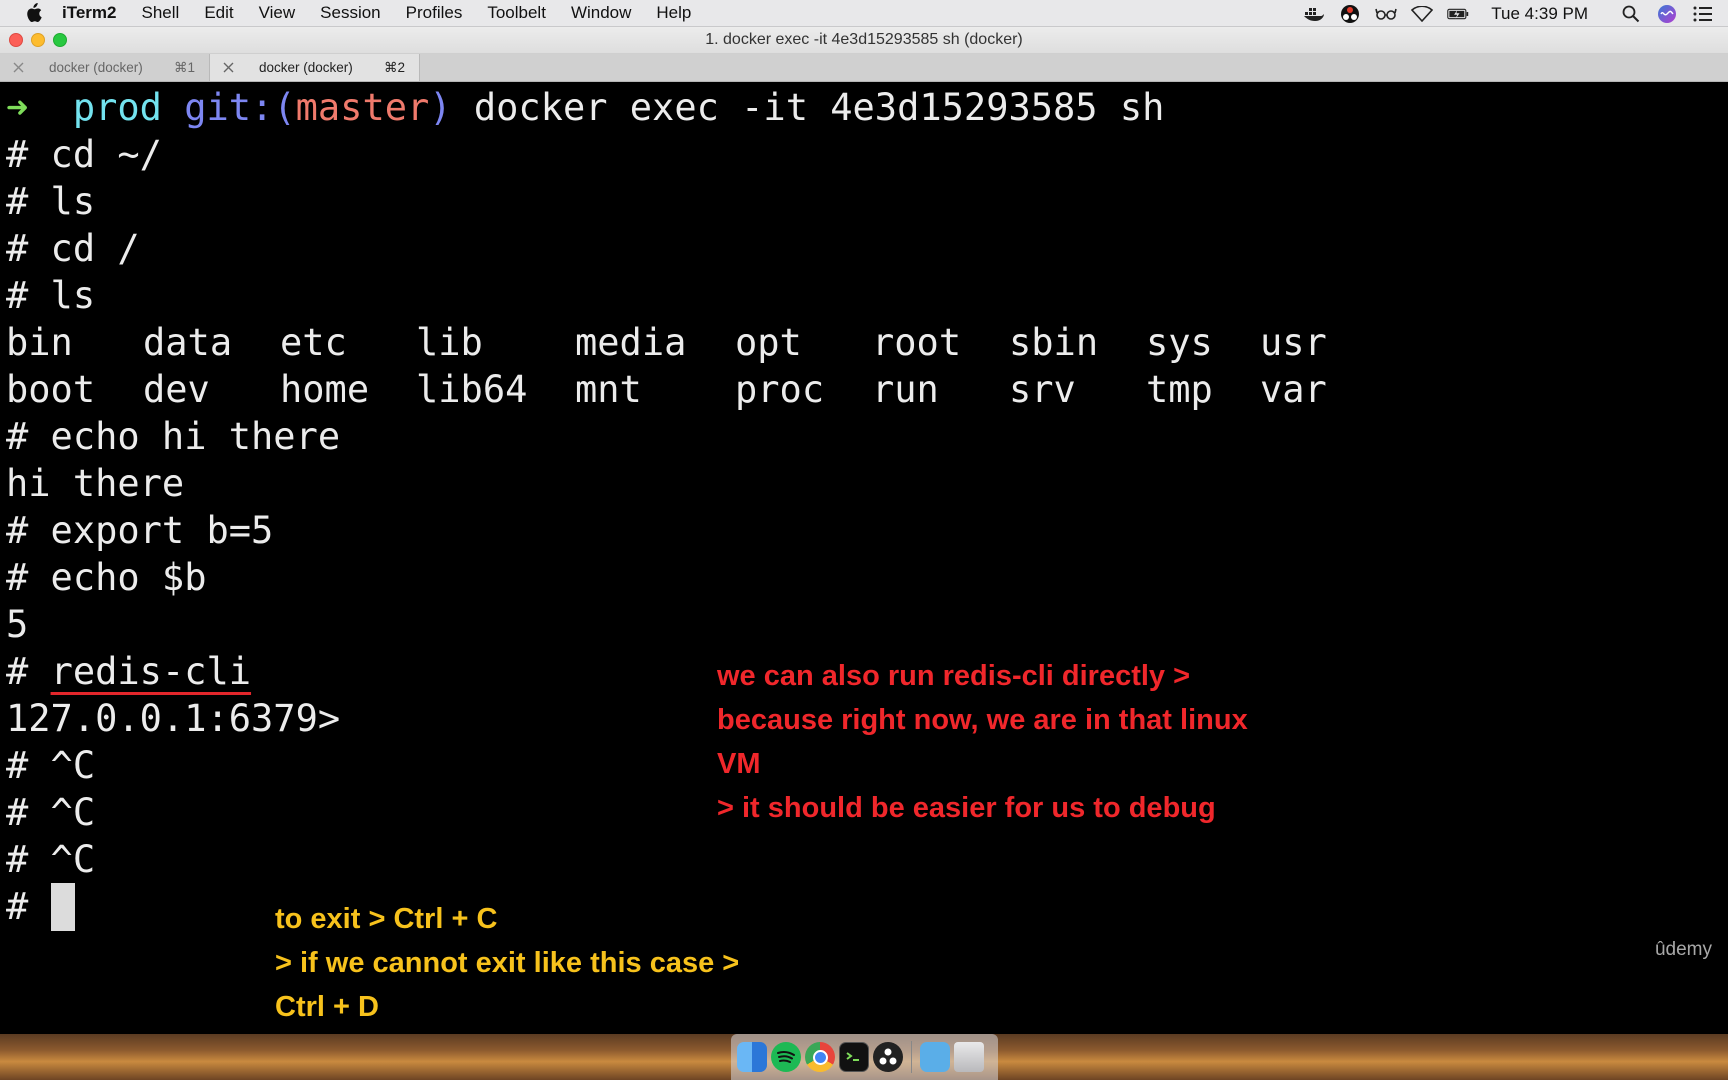 Image resolution: width=1728 pixels, height=1080 pixels. What do you see at coordinates (516, 13) in the screenshot?
I see `menu-toolbelt: Toolbelt` at bounding box center [516, 13].